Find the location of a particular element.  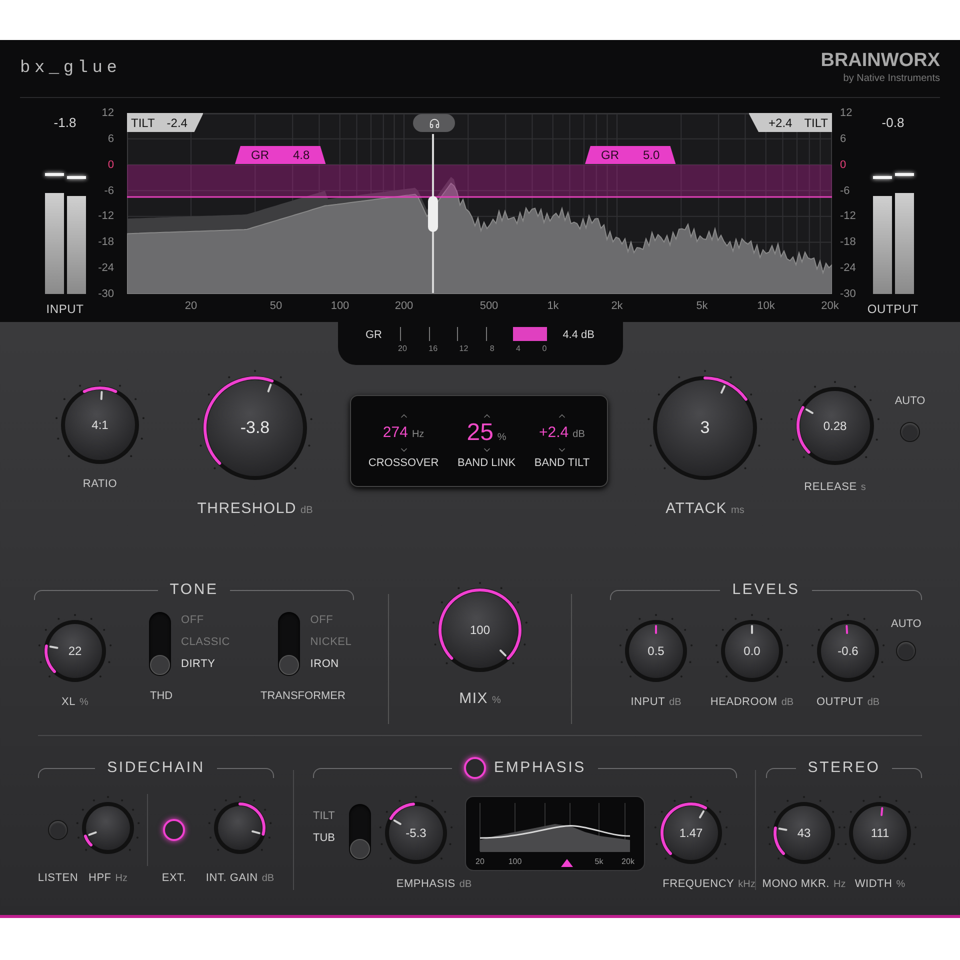

gr-badge: GR 5.0 is located at coordinates (630, 155).